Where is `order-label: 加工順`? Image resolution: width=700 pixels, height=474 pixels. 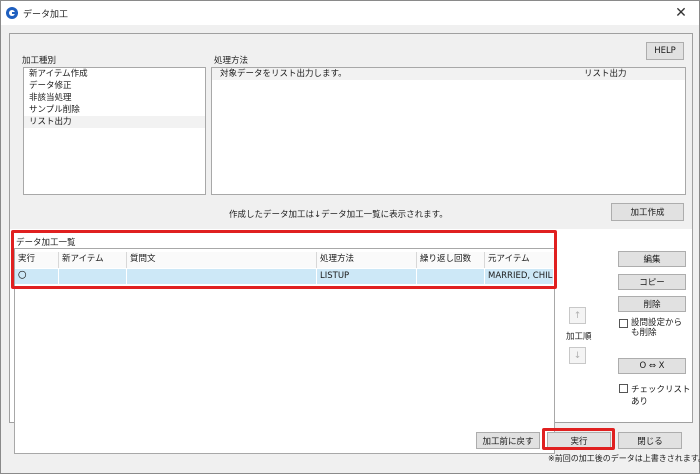
order-label: 加工順 is located at coordinates (579, 337).